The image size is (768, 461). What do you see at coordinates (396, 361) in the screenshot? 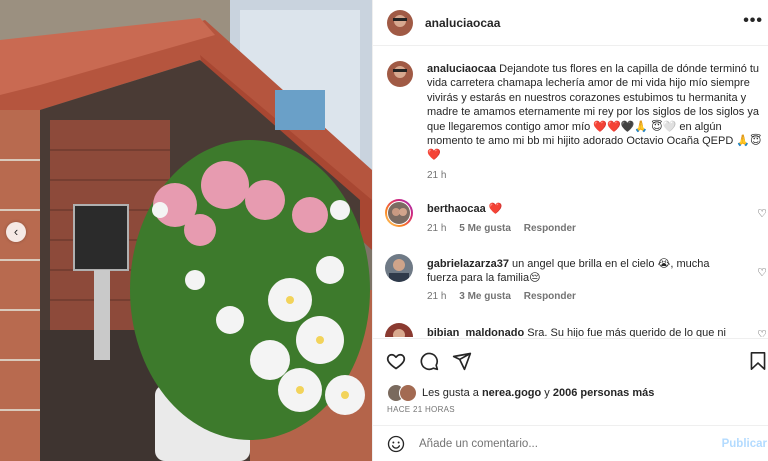
I see `like-heart-icon` at bounding box center [396, 361].